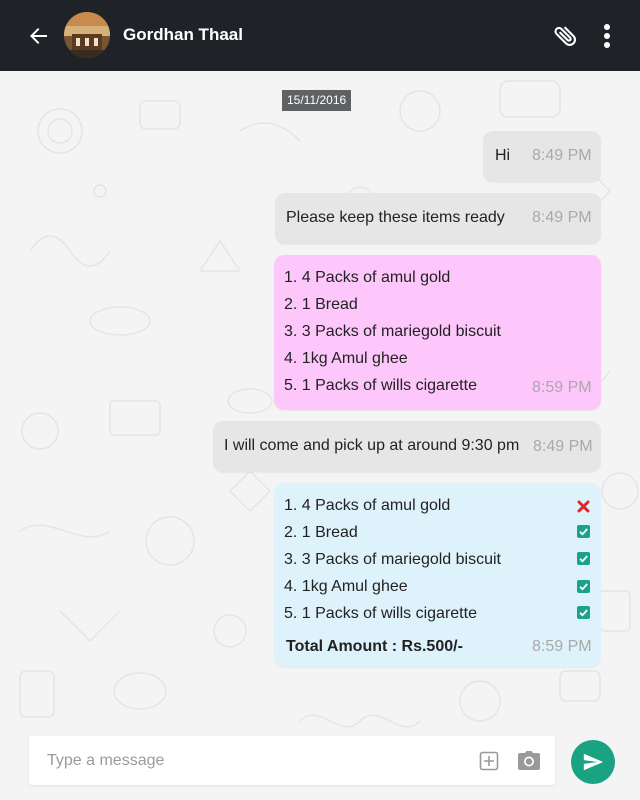 Image resolution: width=640 pixels, height=800 pixels. What do you see at coordinates (257, 761) in the screenshot?
I see `message-input` at bounding box center [257, 761].